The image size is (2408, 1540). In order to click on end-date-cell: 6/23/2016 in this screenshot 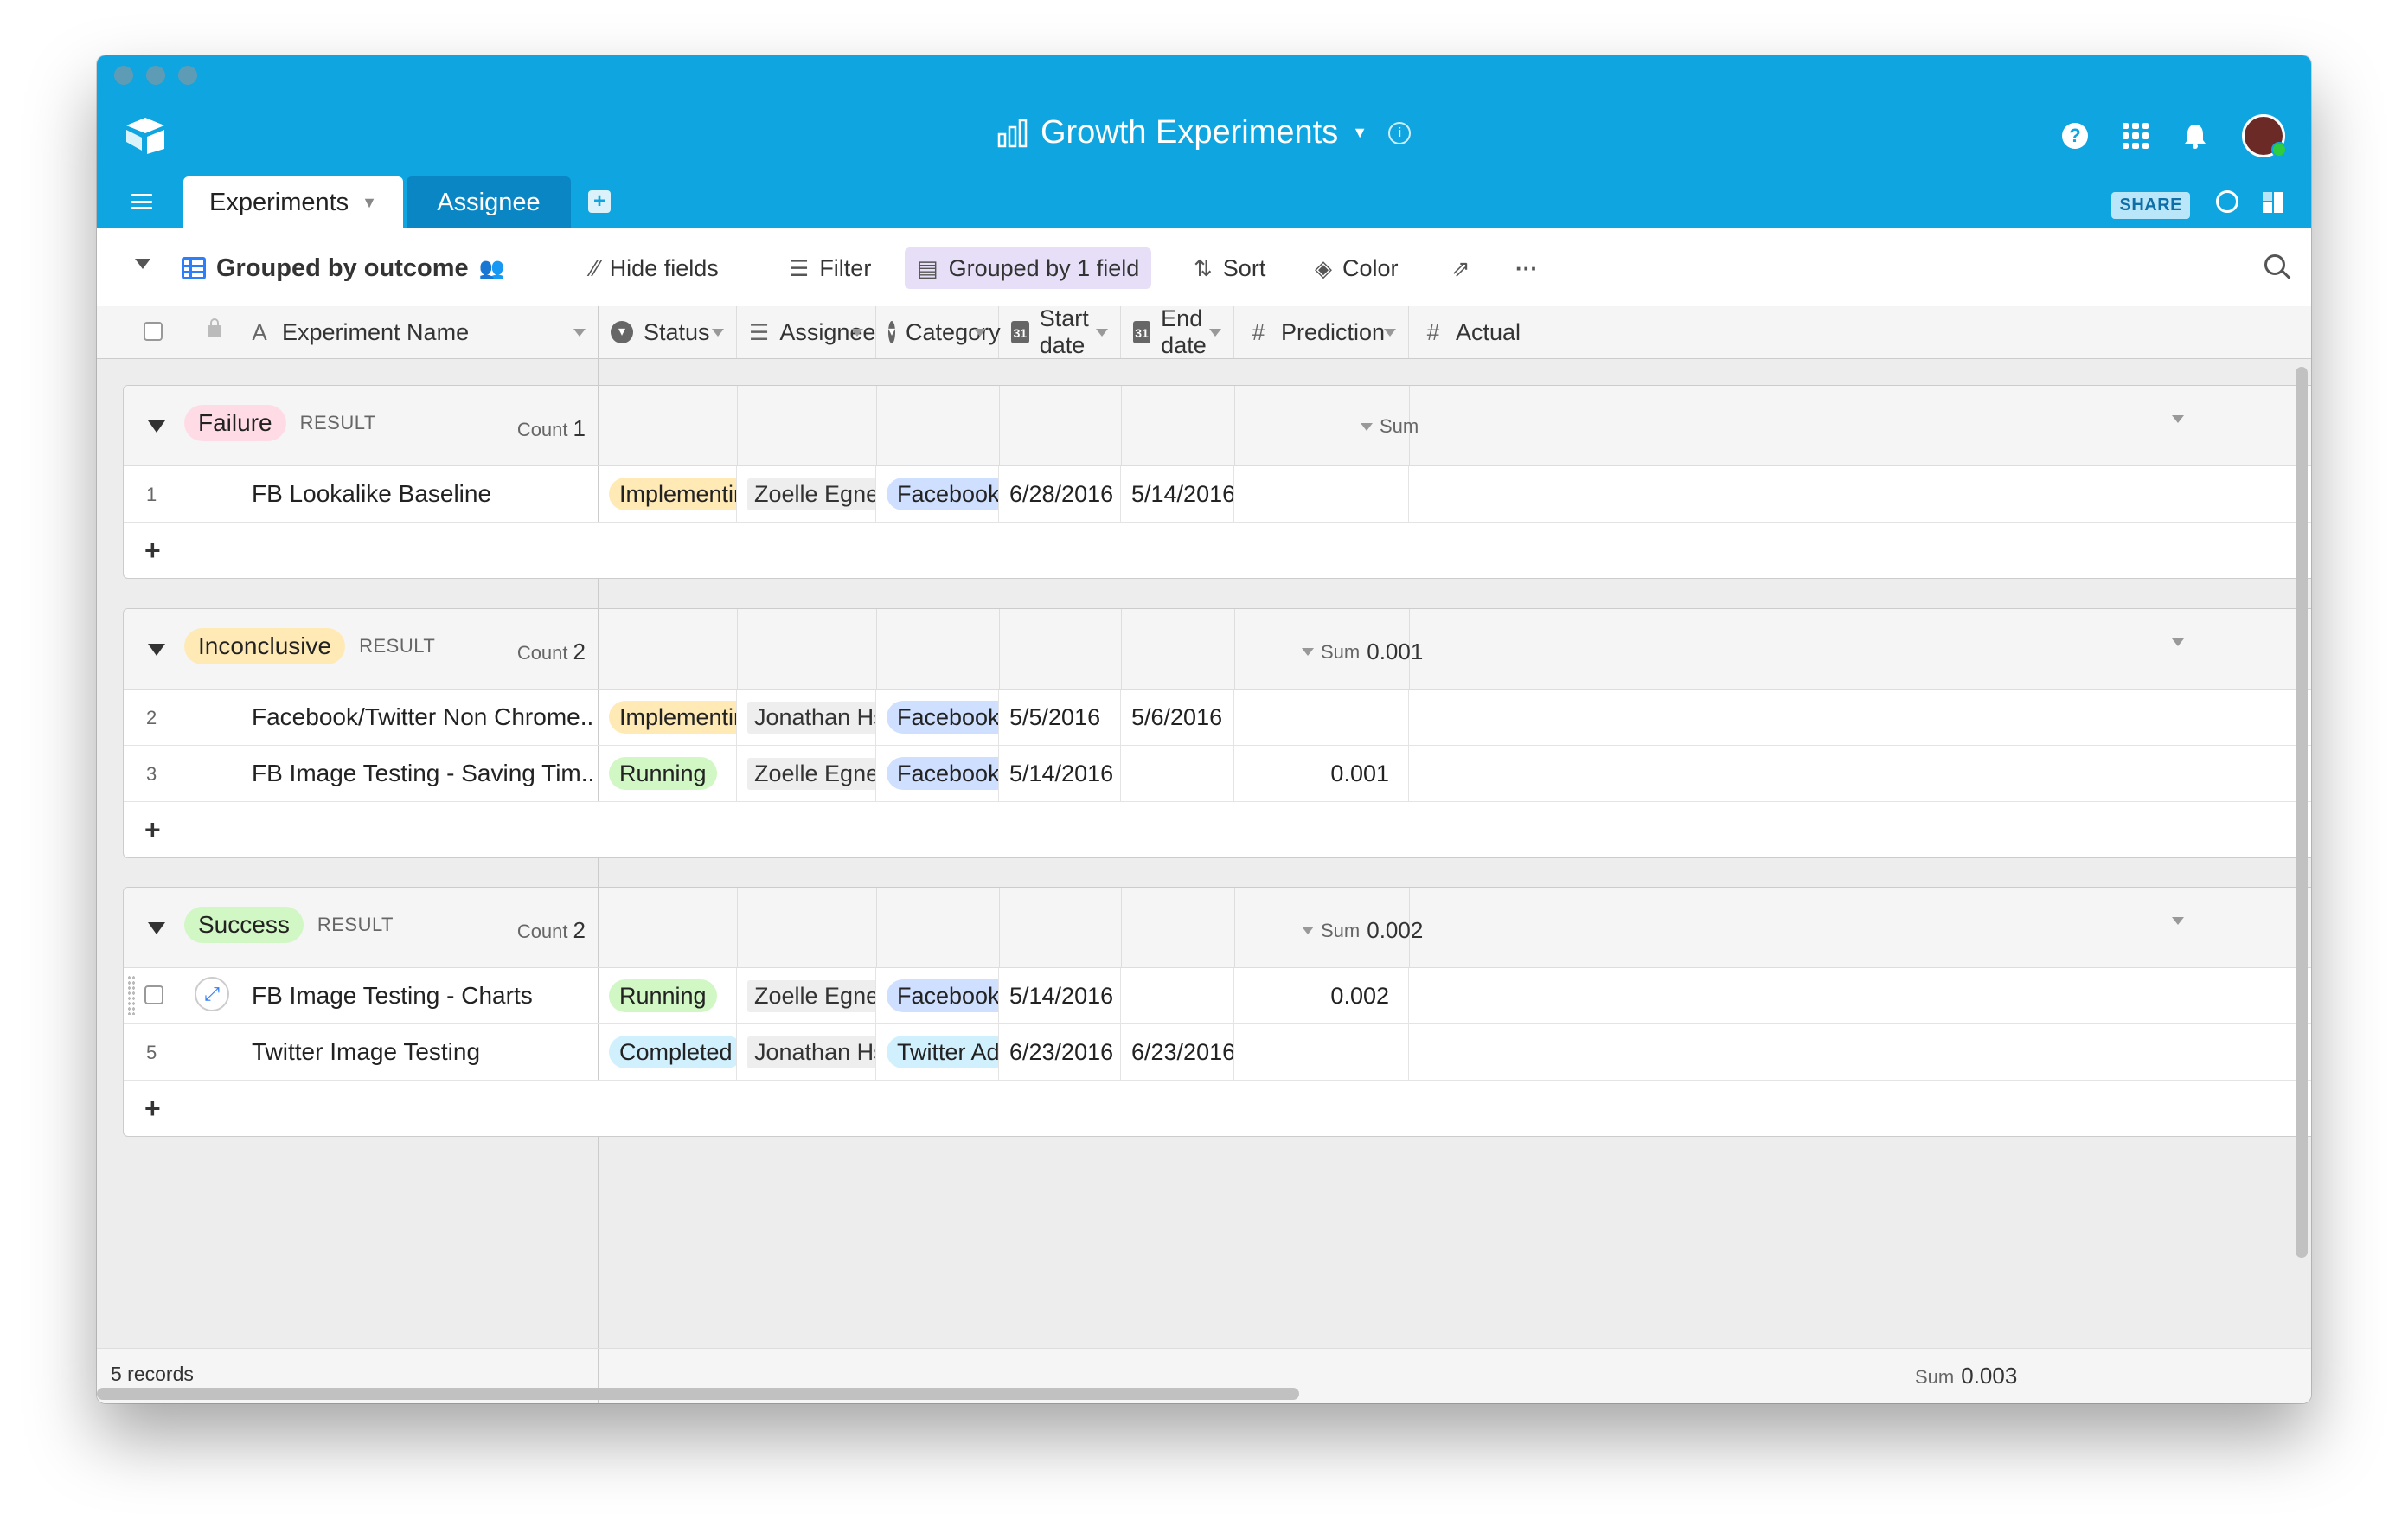, I will do `click(1177, 1052)`.